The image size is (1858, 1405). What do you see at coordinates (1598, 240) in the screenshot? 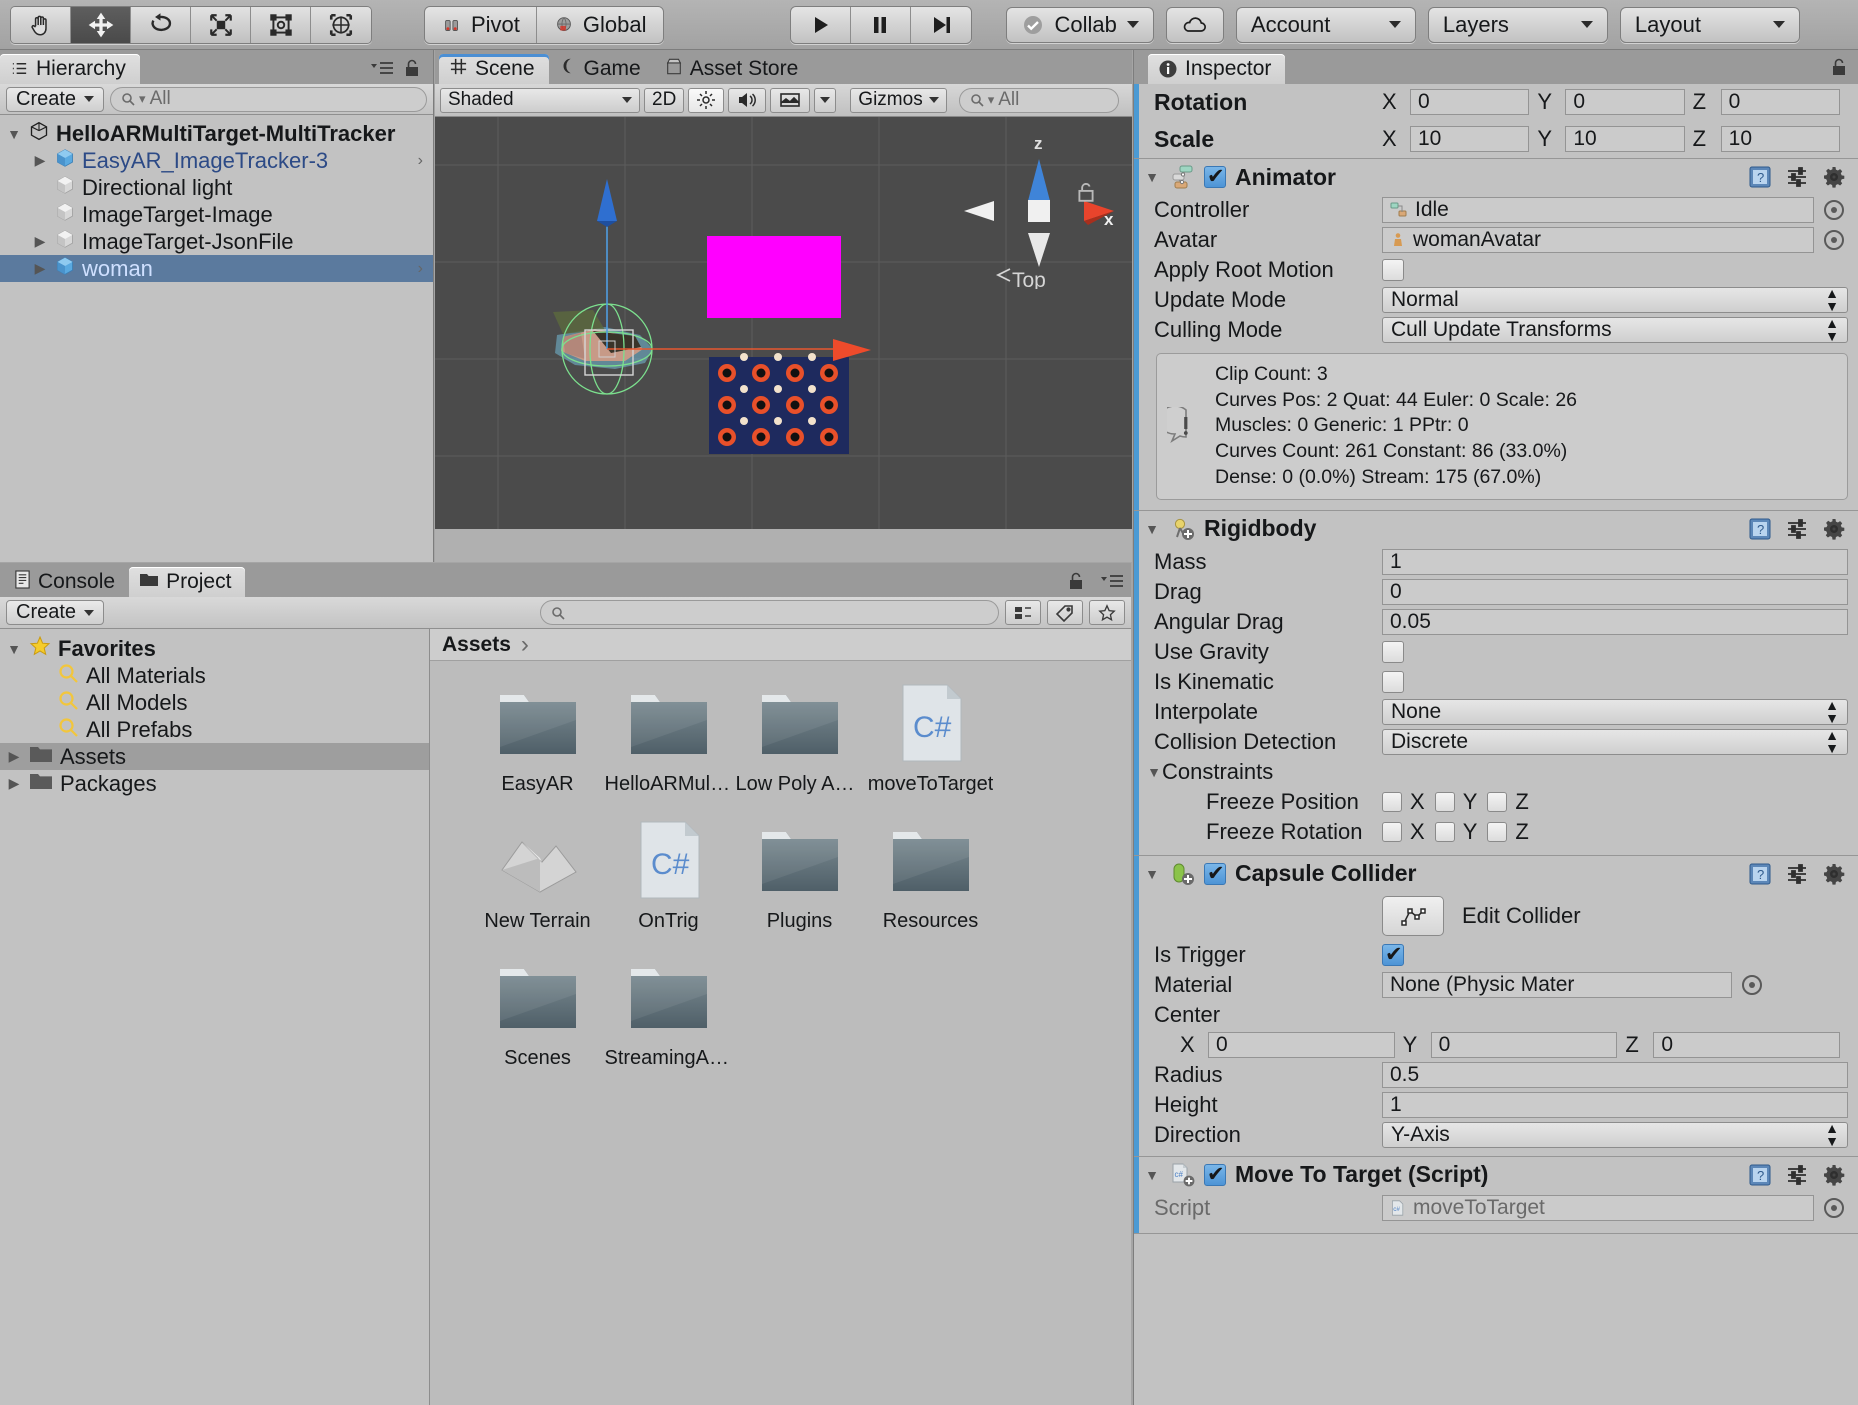
I see `avatar-field: womanAvatar` at bounding box center [1598, 240].